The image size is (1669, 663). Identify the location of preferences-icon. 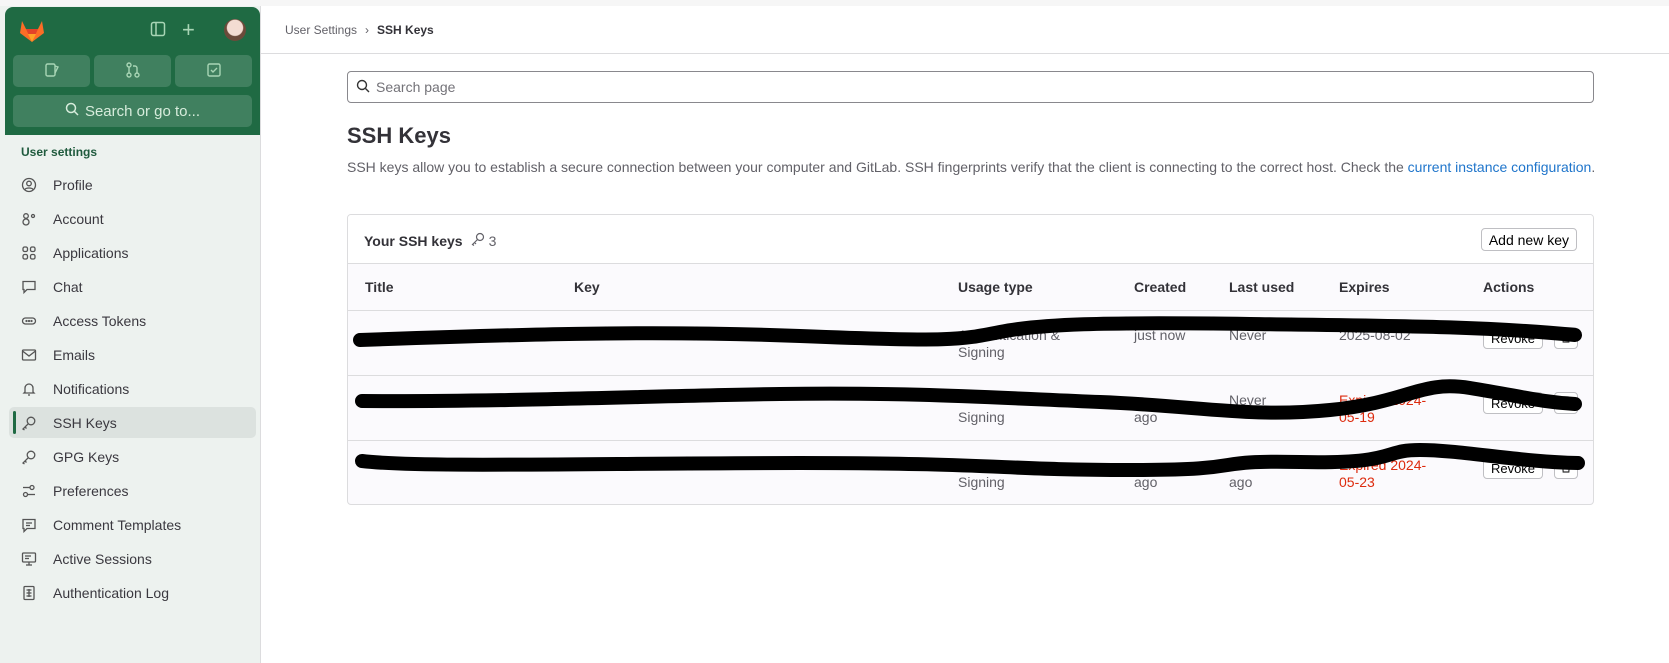
(29, 491).